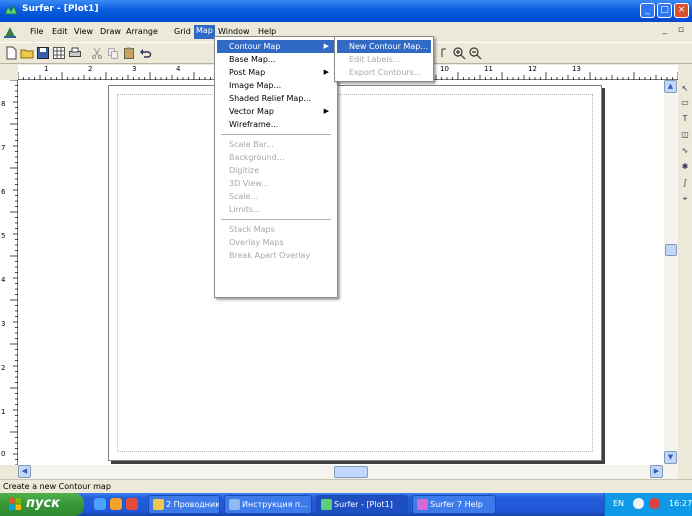  Describe the element at coordinates (618, 503) in the screenshot. I see `language-indicator: EN` at that location.